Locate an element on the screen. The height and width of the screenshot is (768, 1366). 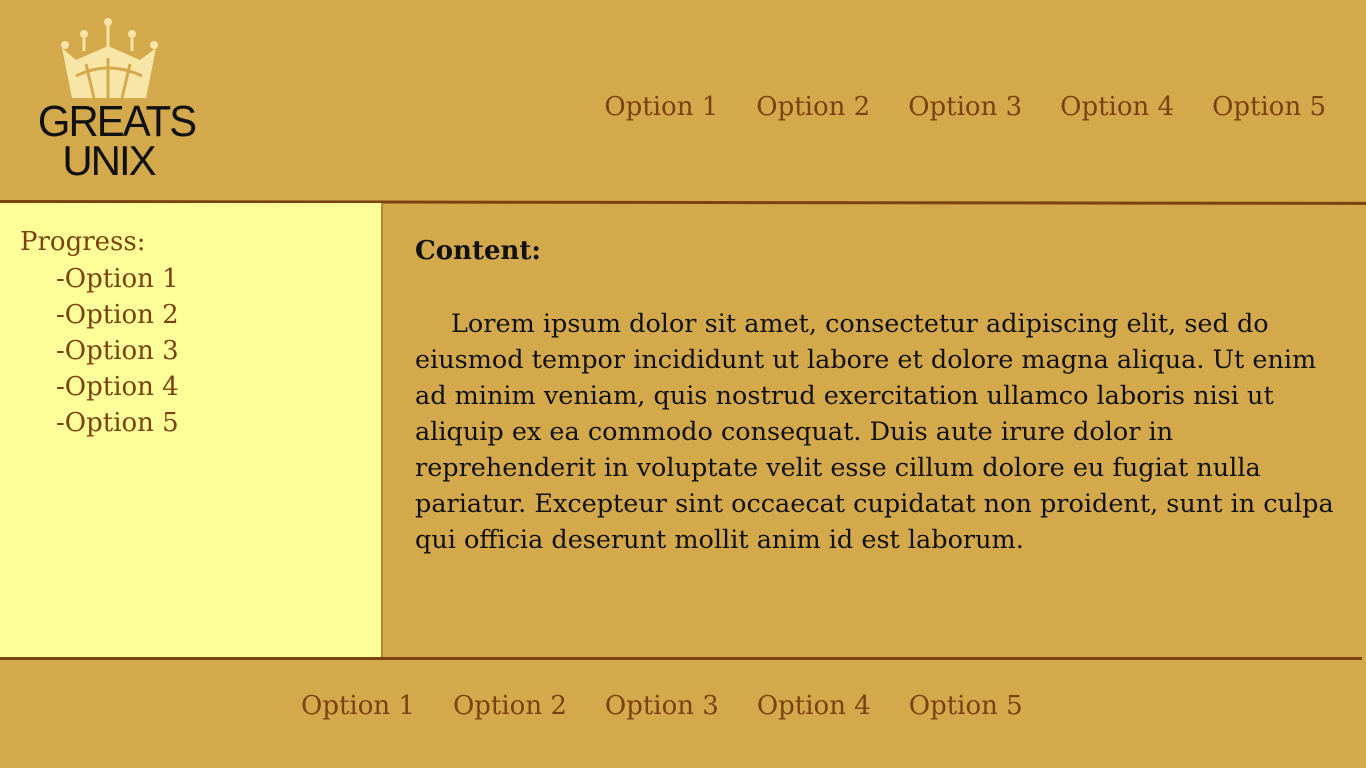
footer-nav-option-3: Option 3 is located at coordinates (662, 706).